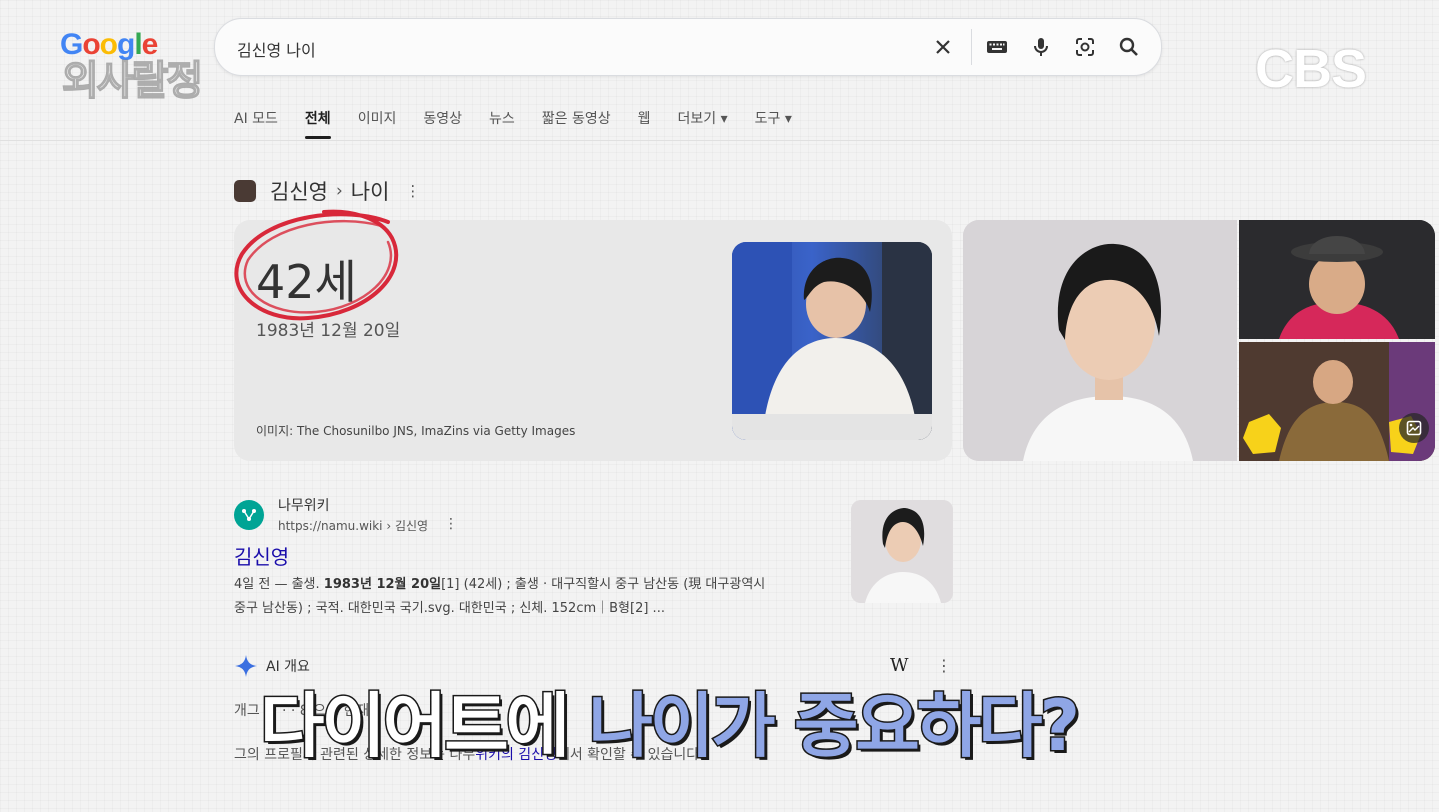 The image size is (1439, 812). I want to click on tab-tools: 도구 ▾, so click(773, 118).